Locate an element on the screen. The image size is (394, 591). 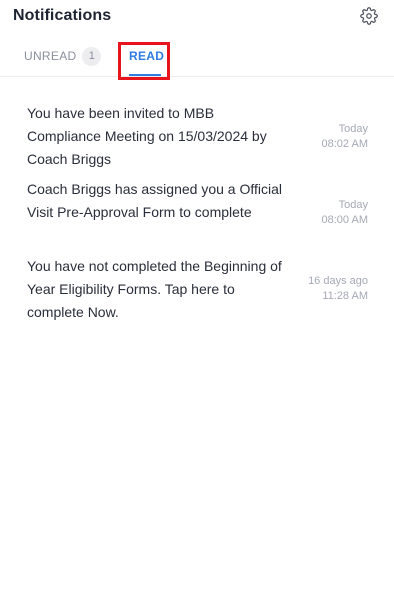
notification-time: 08:00 AM is located at coordinates (344, 220).